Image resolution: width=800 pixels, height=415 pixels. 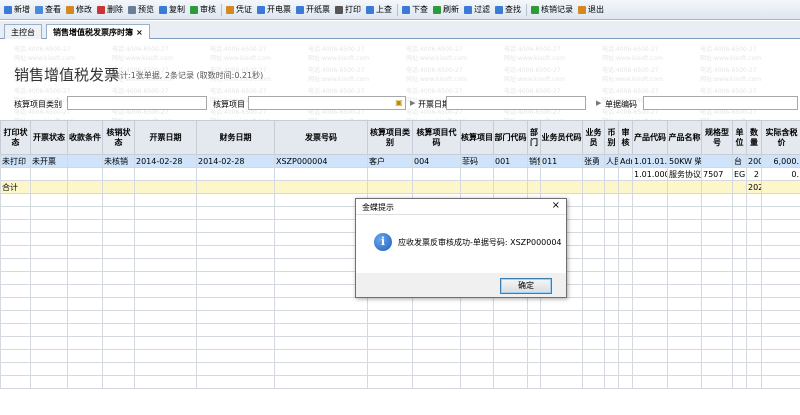 I want to click on column-header: 核算项目, so click(x=477, y=137).